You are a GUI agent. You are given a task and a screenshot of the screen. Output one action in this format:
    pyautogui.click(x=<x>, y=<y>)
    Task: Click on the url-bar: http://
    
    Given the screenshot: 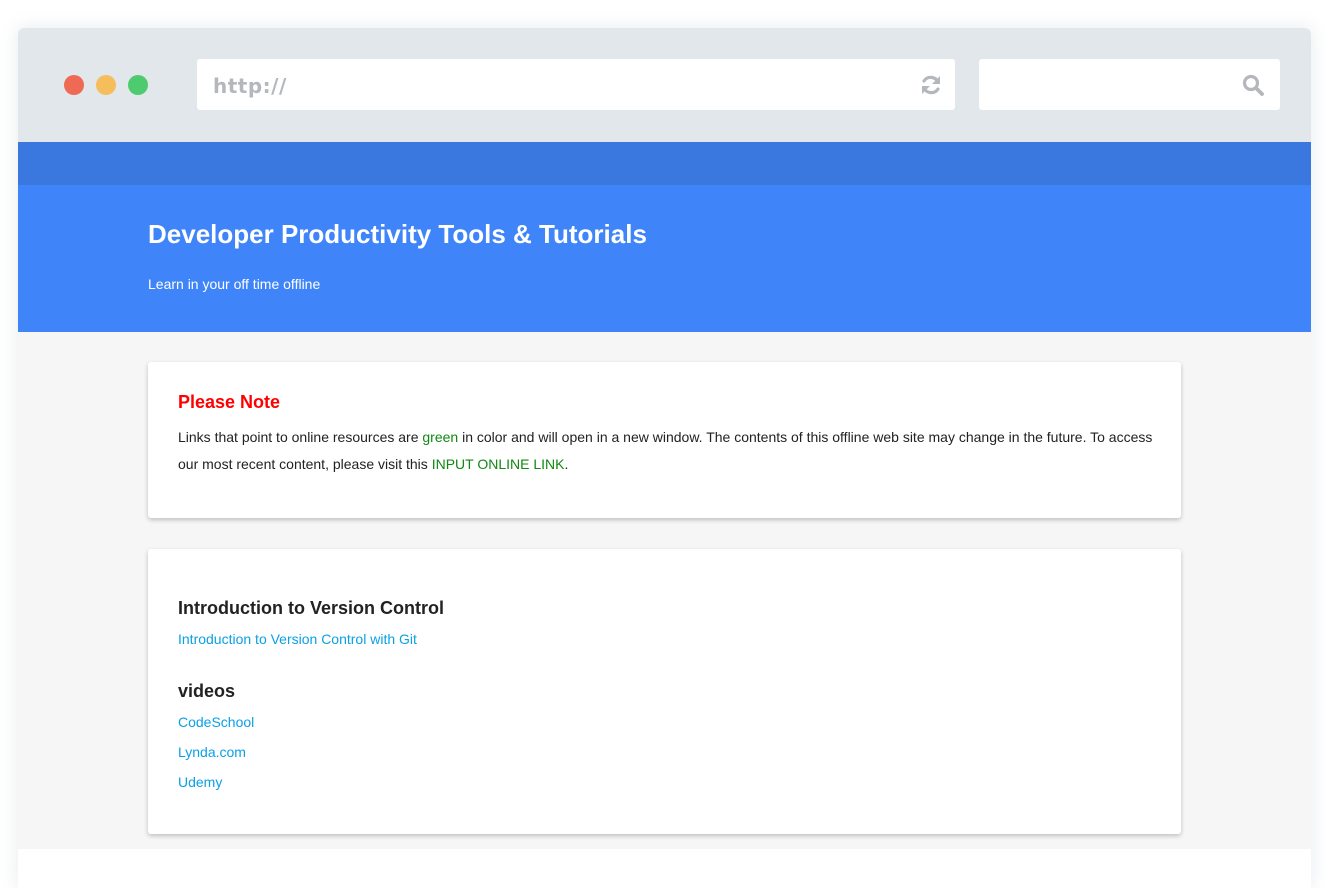 What is the action you would take?
    pyautogui.click(x=576, y=84)
    